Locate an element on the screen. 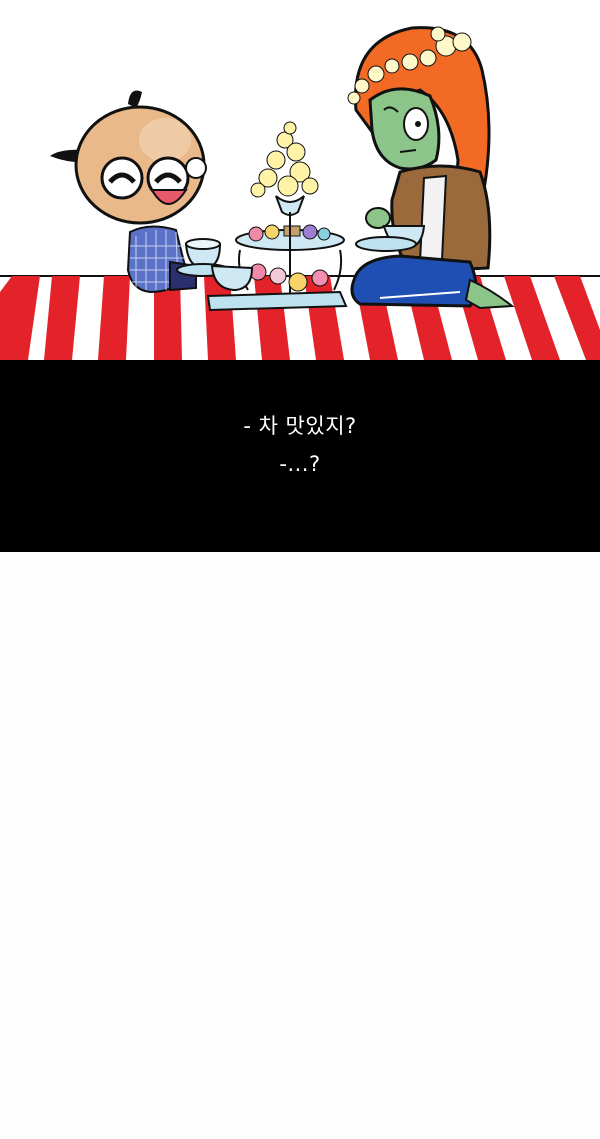 This screenshot has height=1139, width=600. tea-stand is located at coordinates (277, 216).